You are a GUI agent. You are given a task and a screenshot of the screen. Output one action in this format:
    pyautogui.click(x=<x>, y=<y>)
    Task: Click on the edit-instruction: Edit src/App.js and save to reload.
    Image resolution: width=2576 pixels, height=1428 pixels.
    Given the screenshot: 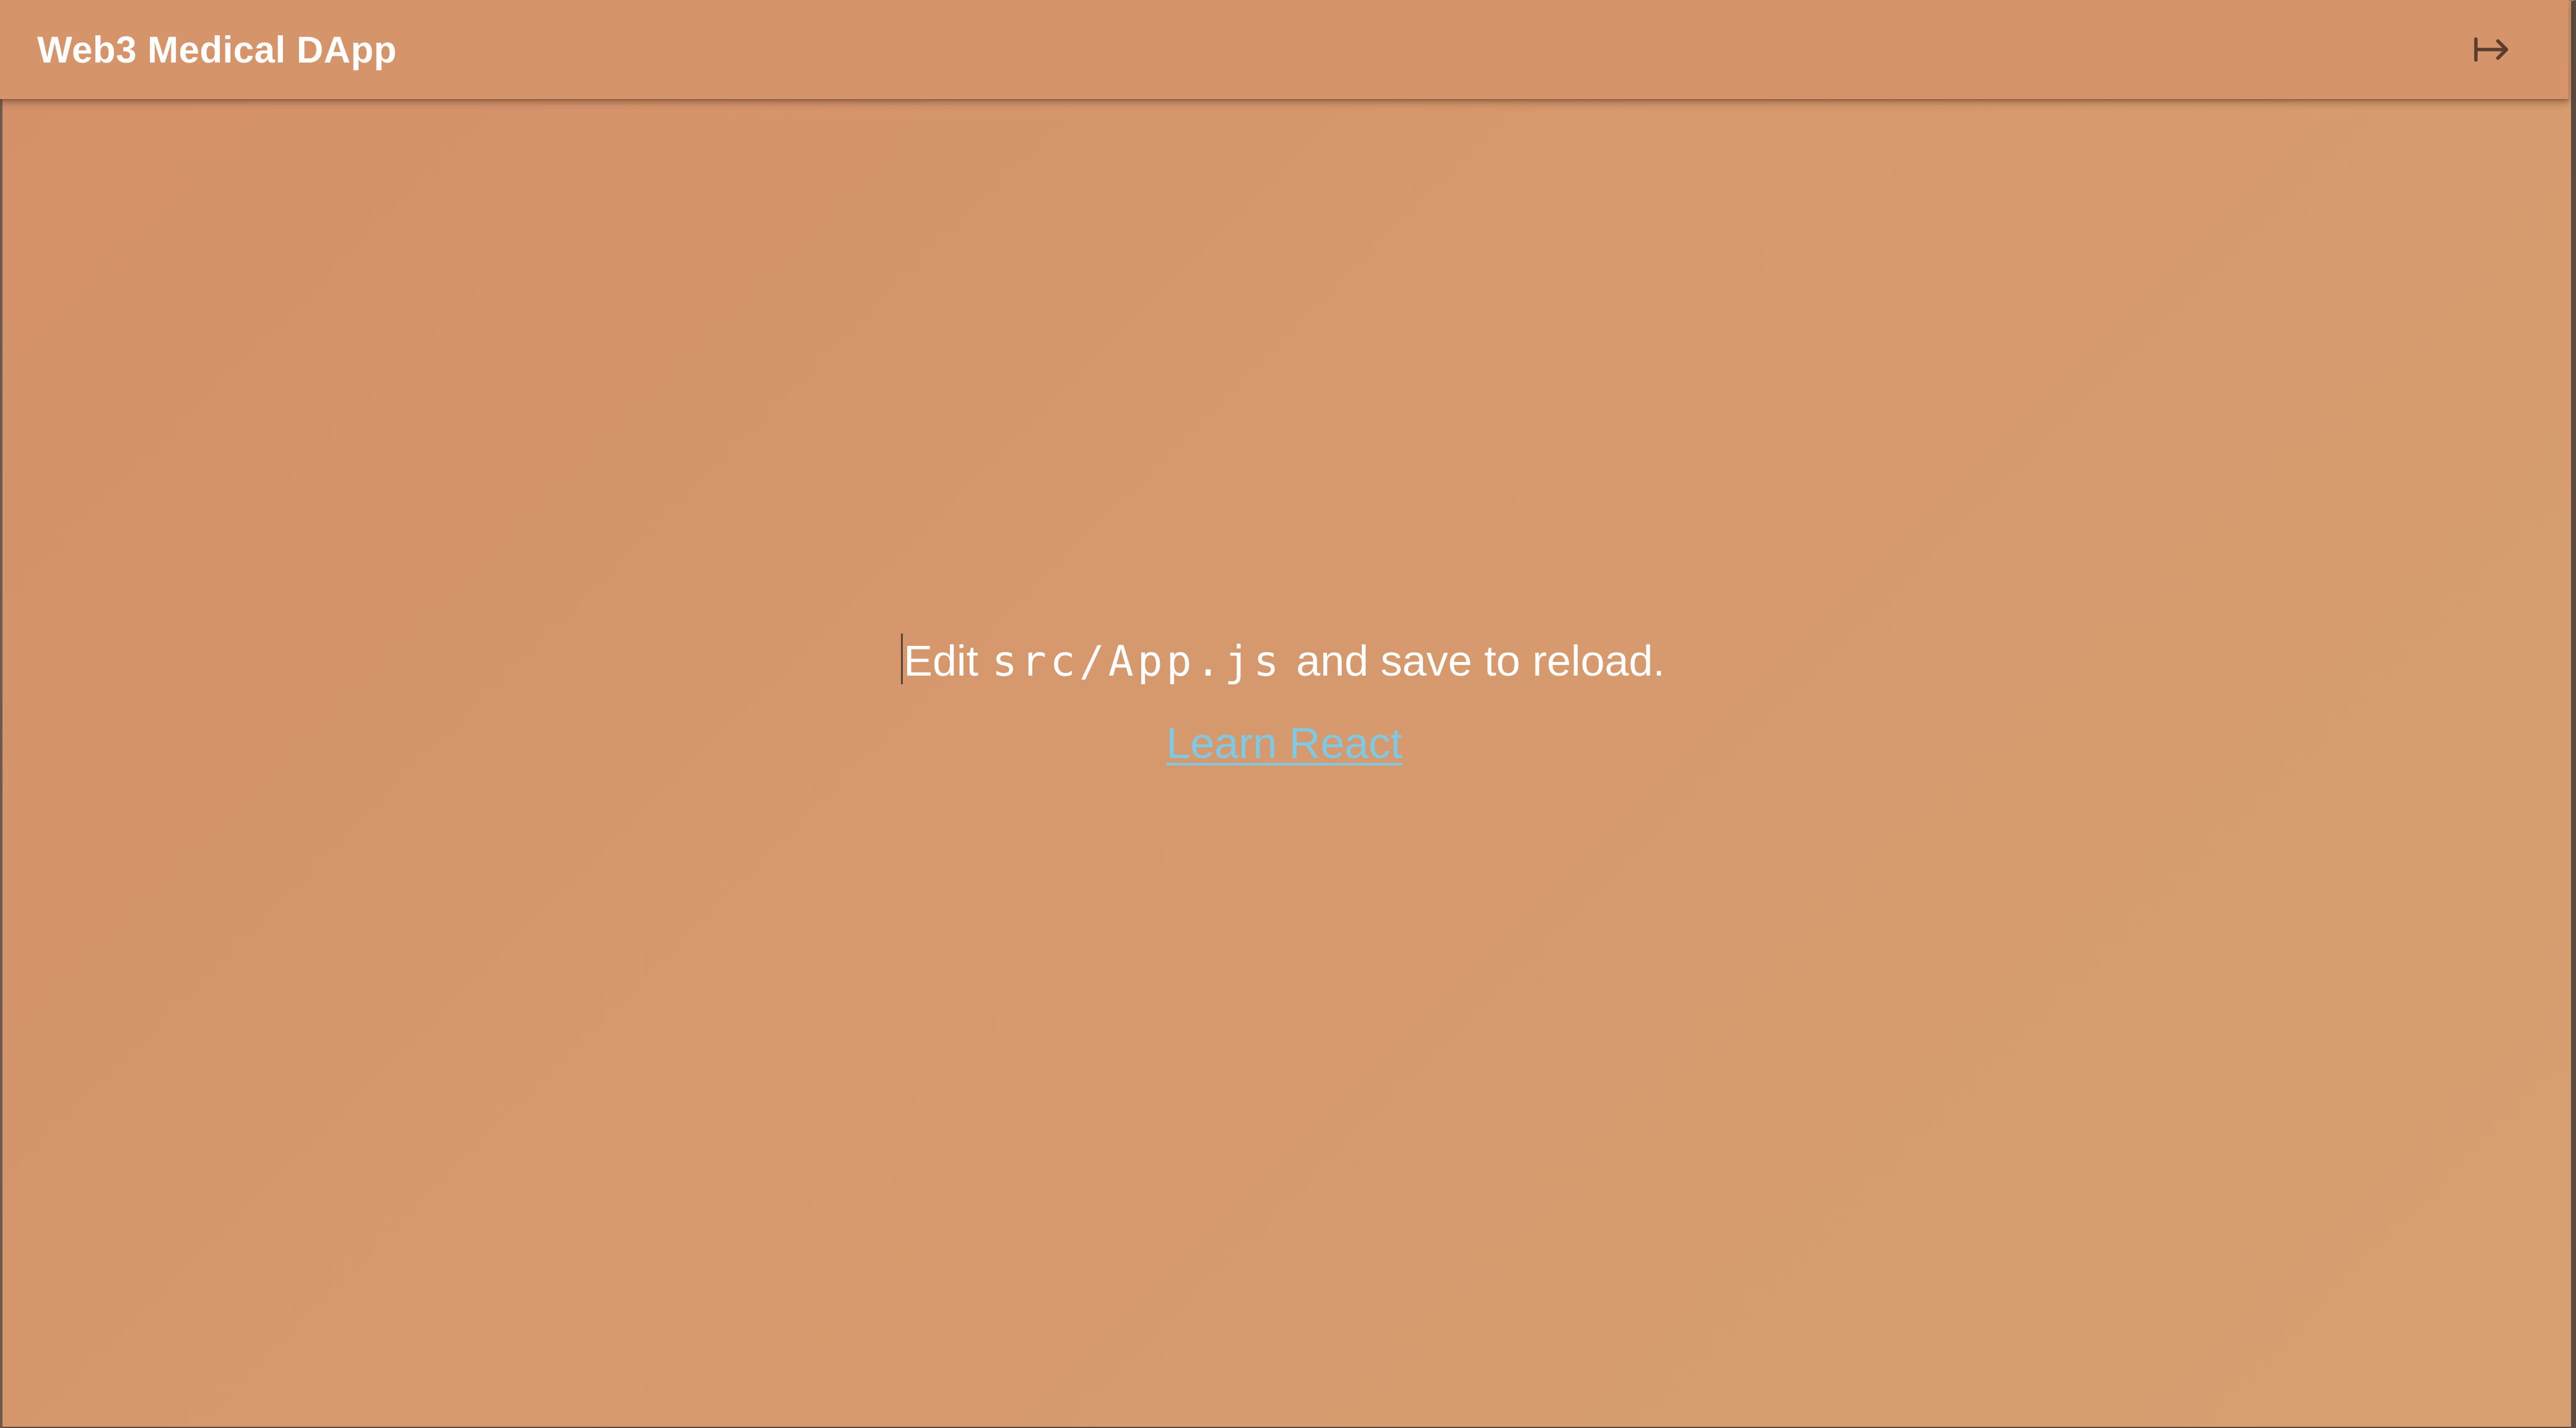 What is the action you would take?
    pyautogui.click(x=1283, y=659)
    